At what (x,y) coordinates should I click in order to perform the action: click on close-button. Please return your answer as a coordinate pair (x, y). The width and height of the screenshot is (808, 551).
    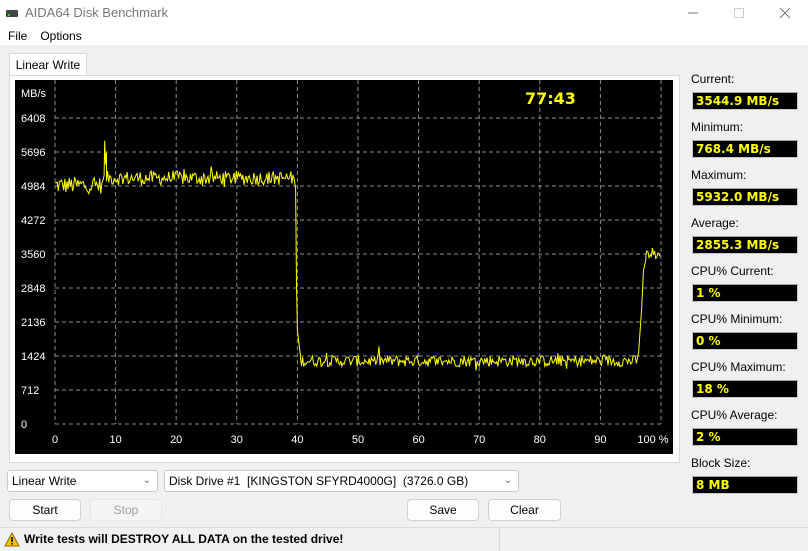
    Looking at the image, I should click on (785, 13).